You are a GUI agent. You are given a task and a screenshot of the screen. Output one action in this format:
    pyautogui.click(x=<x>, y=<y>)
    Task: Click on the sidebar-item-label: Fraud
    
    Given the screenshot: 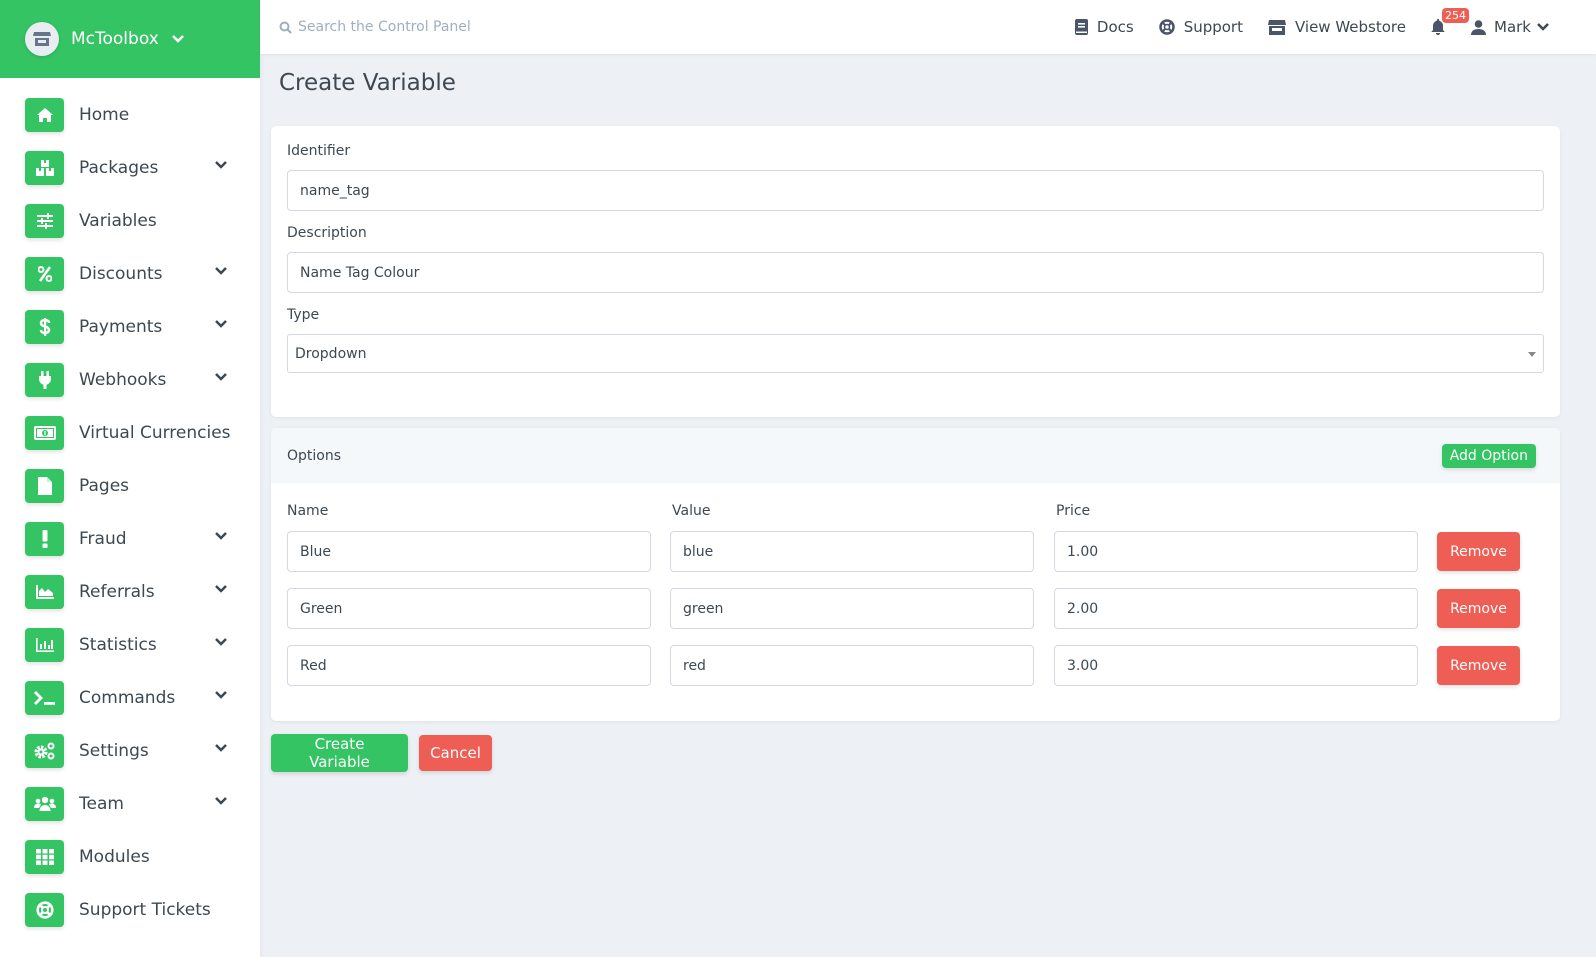 What is the action you would take?
    pyautogui.click(x=103, y=538)
    